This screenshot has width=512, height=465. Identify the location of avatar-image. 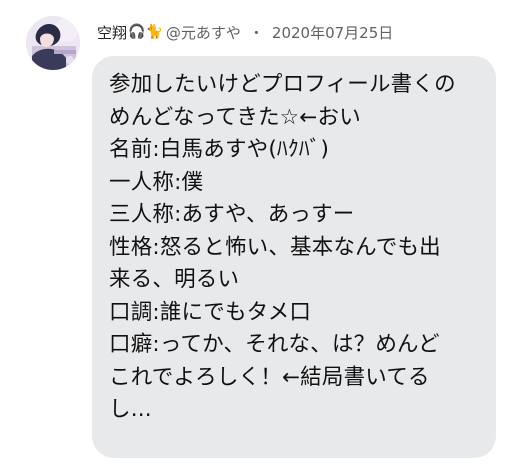
(53, 43).